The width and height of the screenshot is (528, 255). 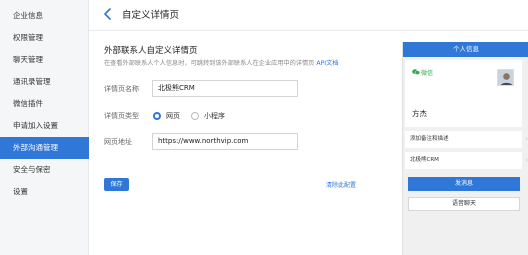 What do you see at coordinates (44, 60) in the screenshot?
I see `sidebar-item-chat-management: 聊天管理` at bounding box center [44, 60].